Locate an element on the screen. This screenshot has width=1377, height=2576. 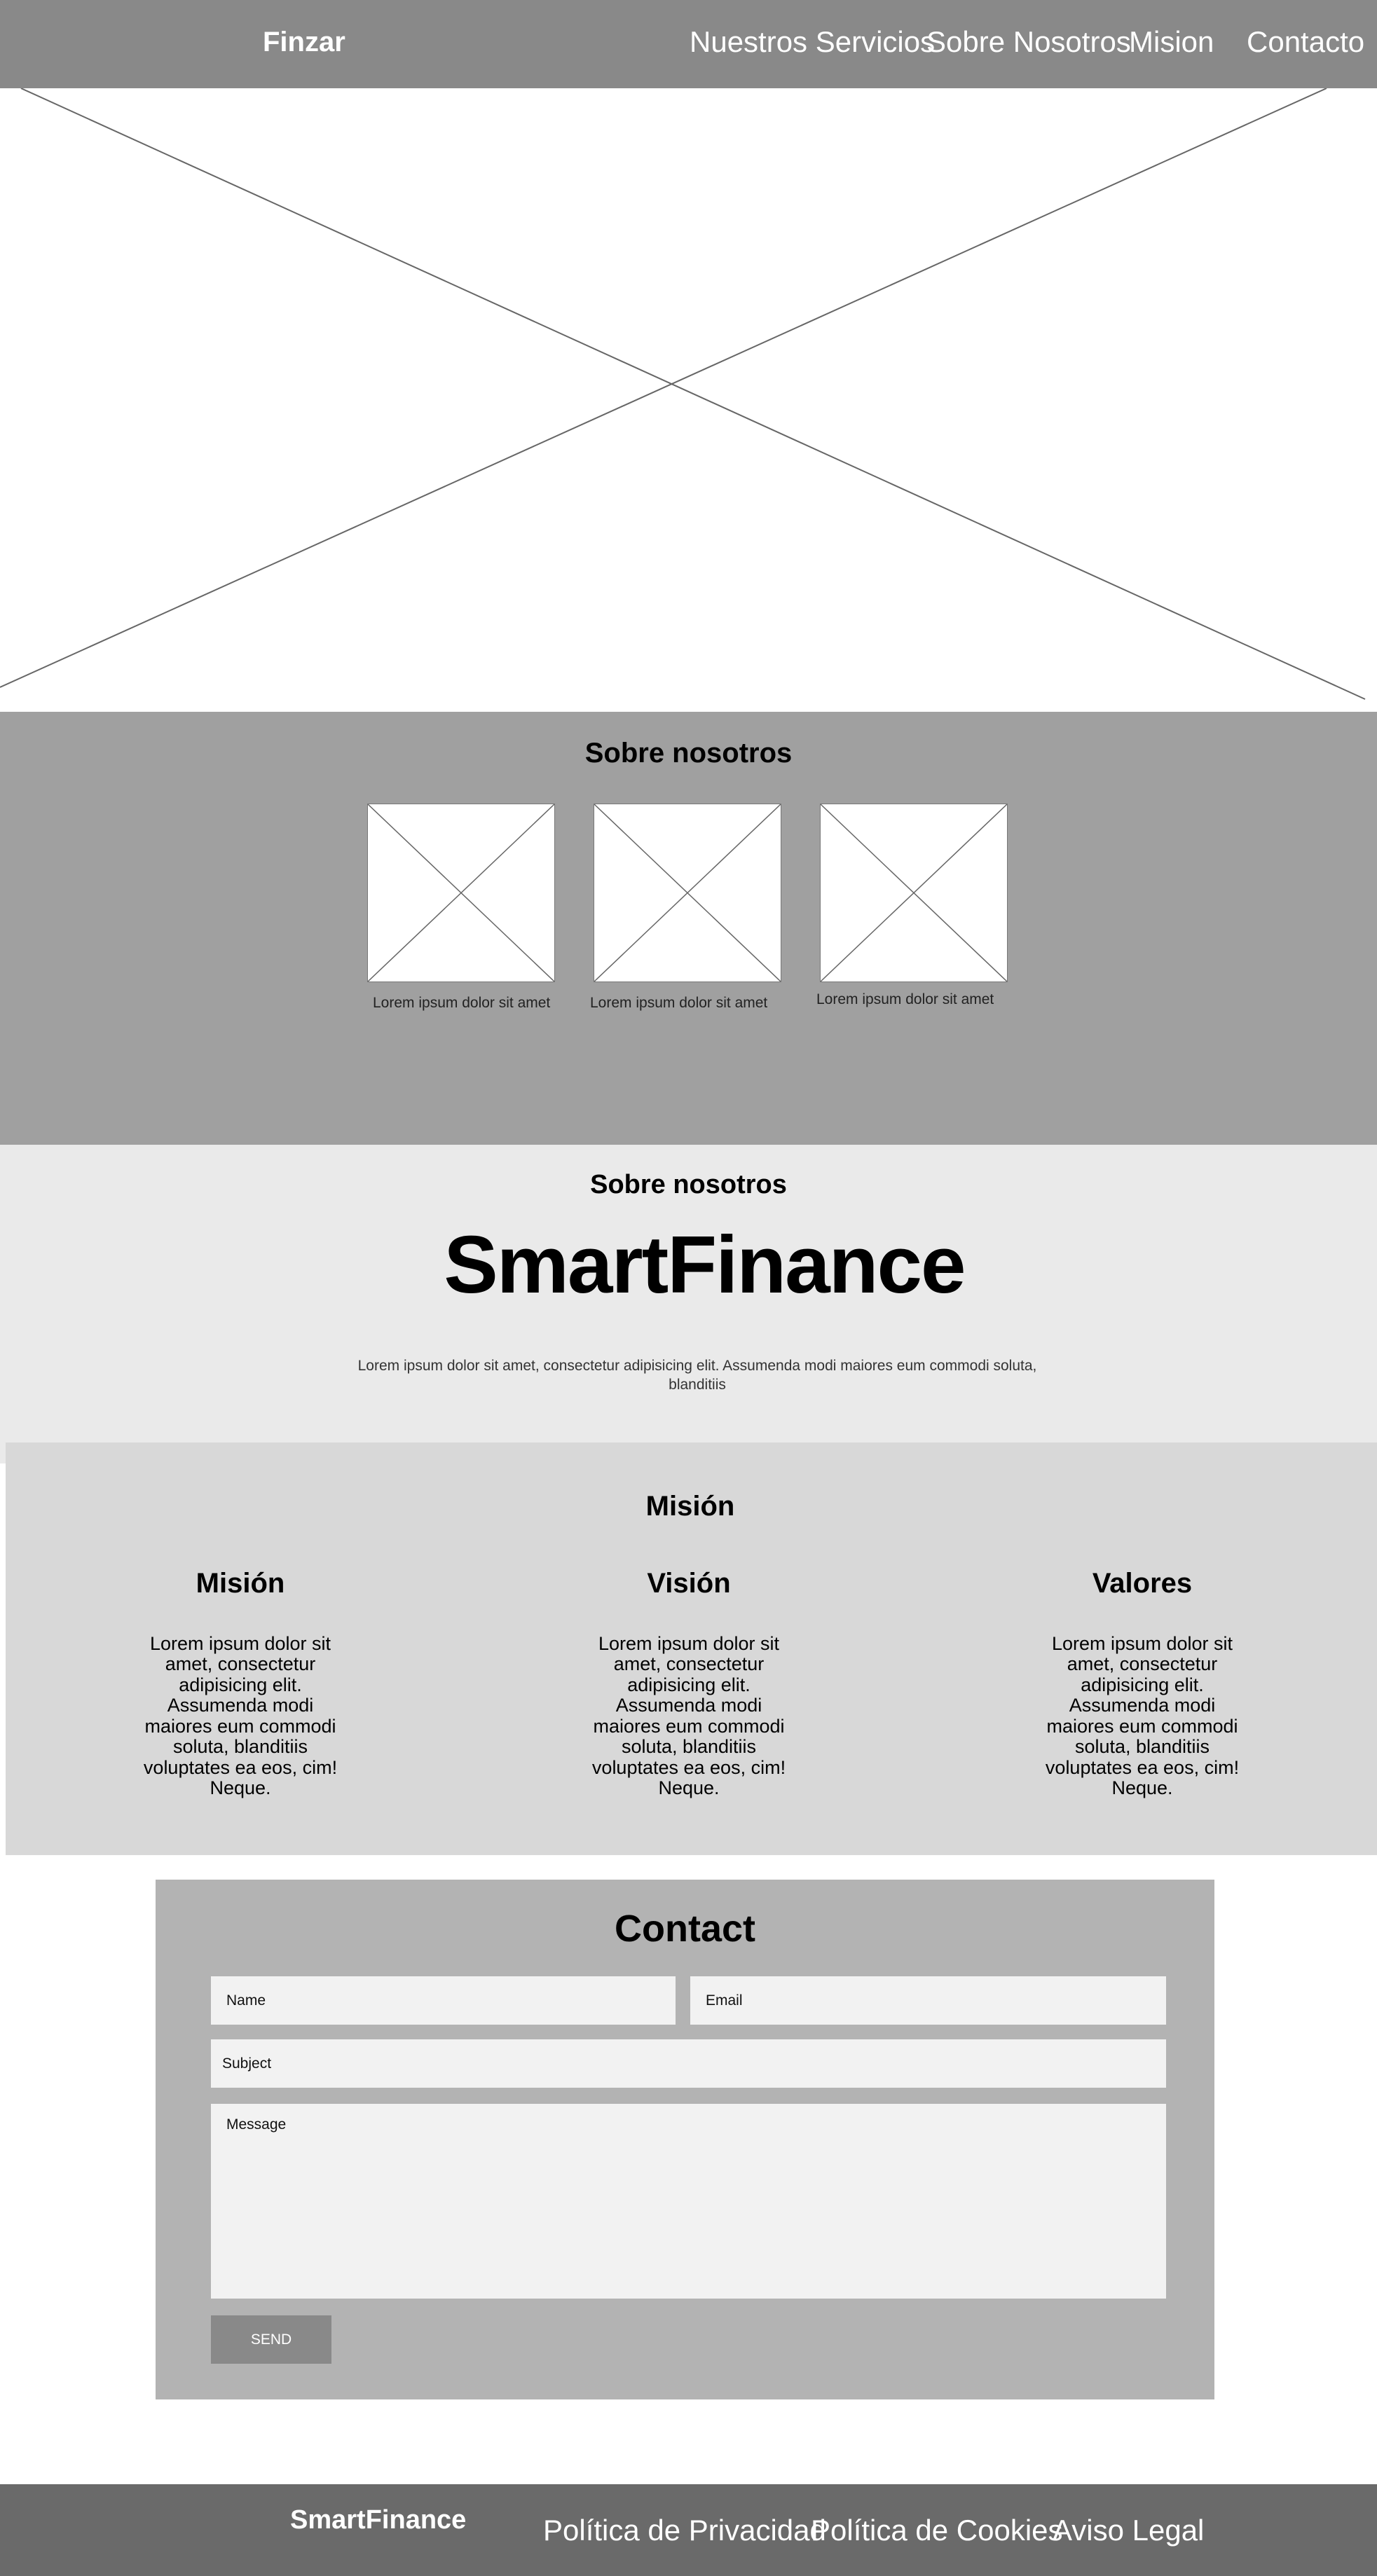
nav-link-contacto: Contacto is located at coordinates (1305, 42).